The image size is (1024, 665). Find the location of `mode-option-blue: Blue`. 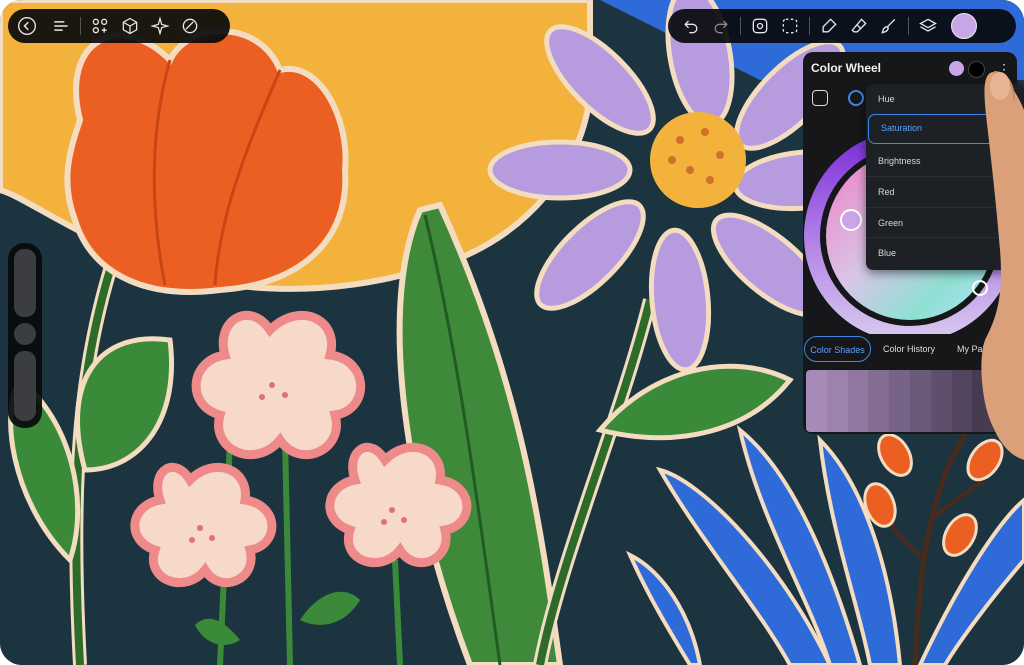

mode-option-blue: Blue is located at coordinates (945, 252).